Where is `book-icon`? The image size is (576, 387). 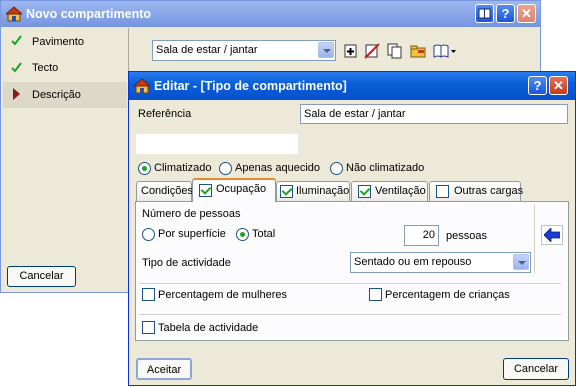 book-icon is located at coordinates (484, 13).